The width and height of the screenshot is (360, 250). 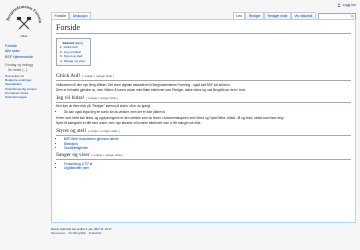 I want to click on section-heading-gluck-auf: Glück Auf![ redigér | redigér kilde ], so click(x=203, y=77).